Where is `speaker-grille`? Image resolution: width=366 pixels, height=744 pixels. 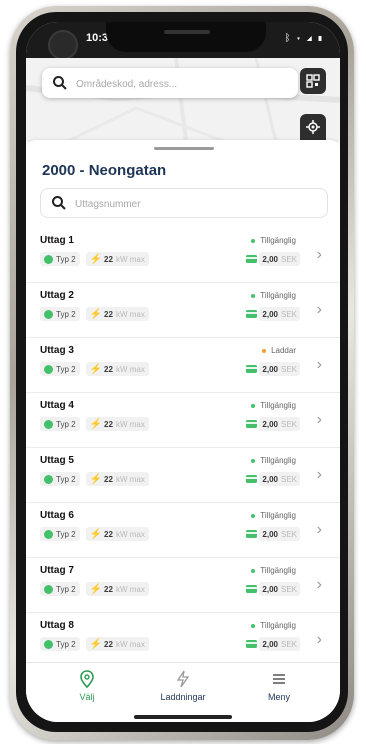 speaker-grille is located at coordinates (187, 32).